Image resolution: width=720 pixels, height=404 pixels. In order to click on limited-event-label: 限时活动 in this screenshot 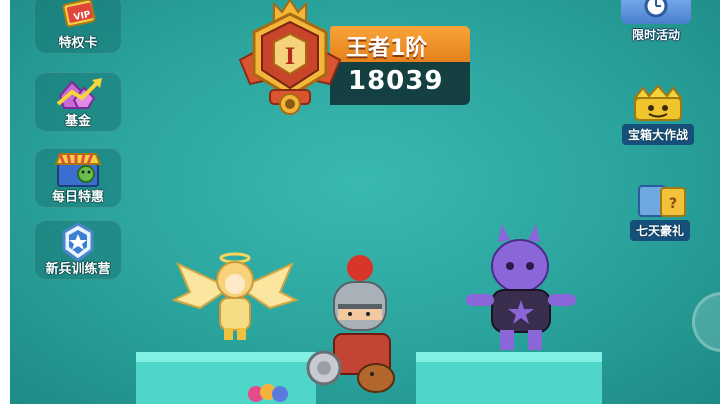, I will do `click(655, 35)`.